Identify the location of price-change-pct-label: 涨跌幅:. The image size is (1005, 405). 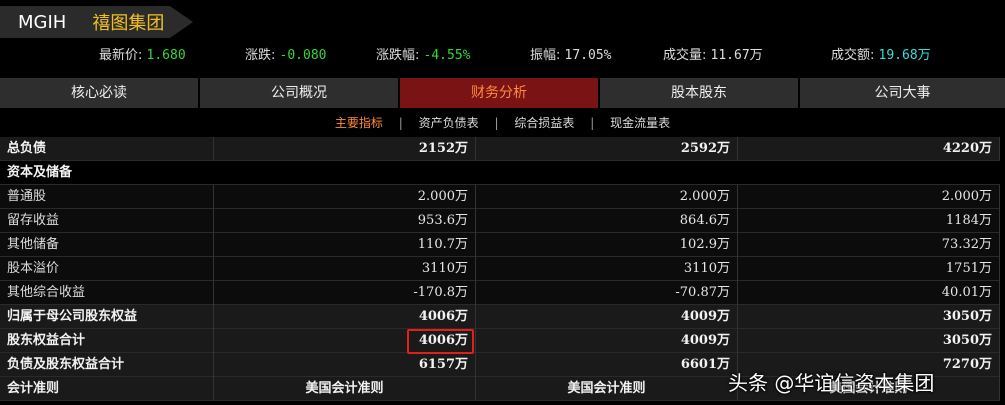
(398, 55).